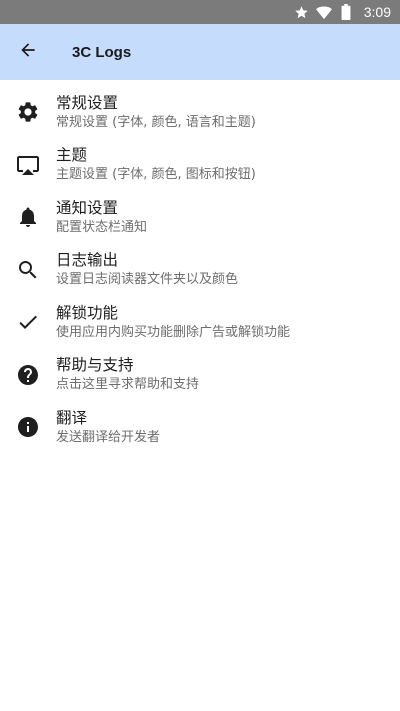 The height and width of the screenshot is (711, 400). I want to click on wifi-icon, so click(323, 12).